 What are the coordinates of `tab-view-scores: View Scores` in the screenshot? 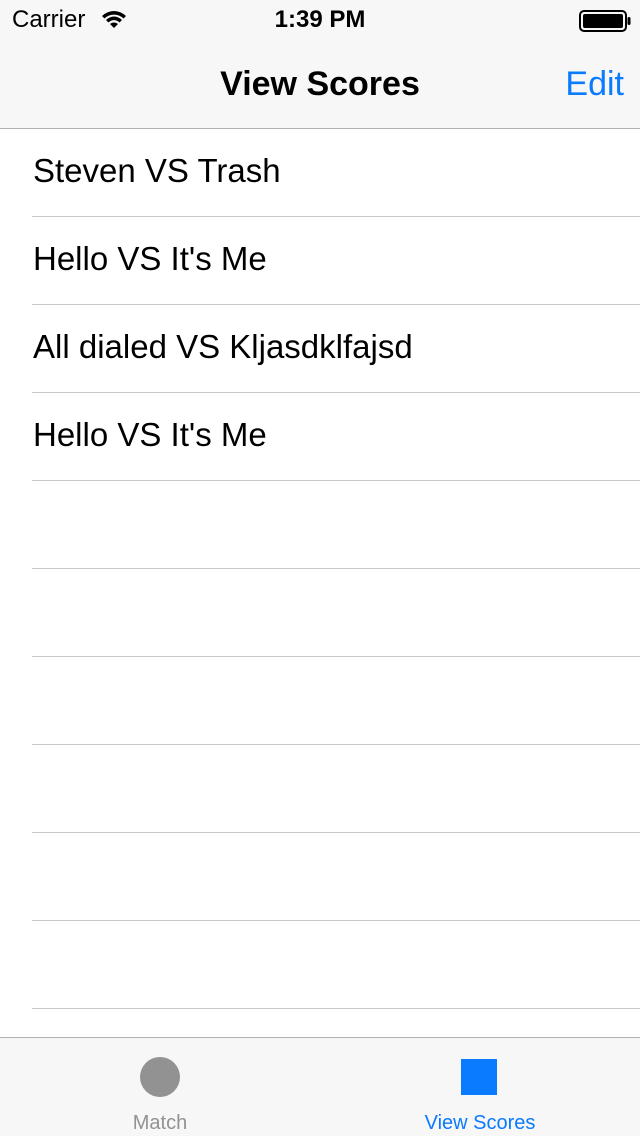 It's located at (480, 1087).